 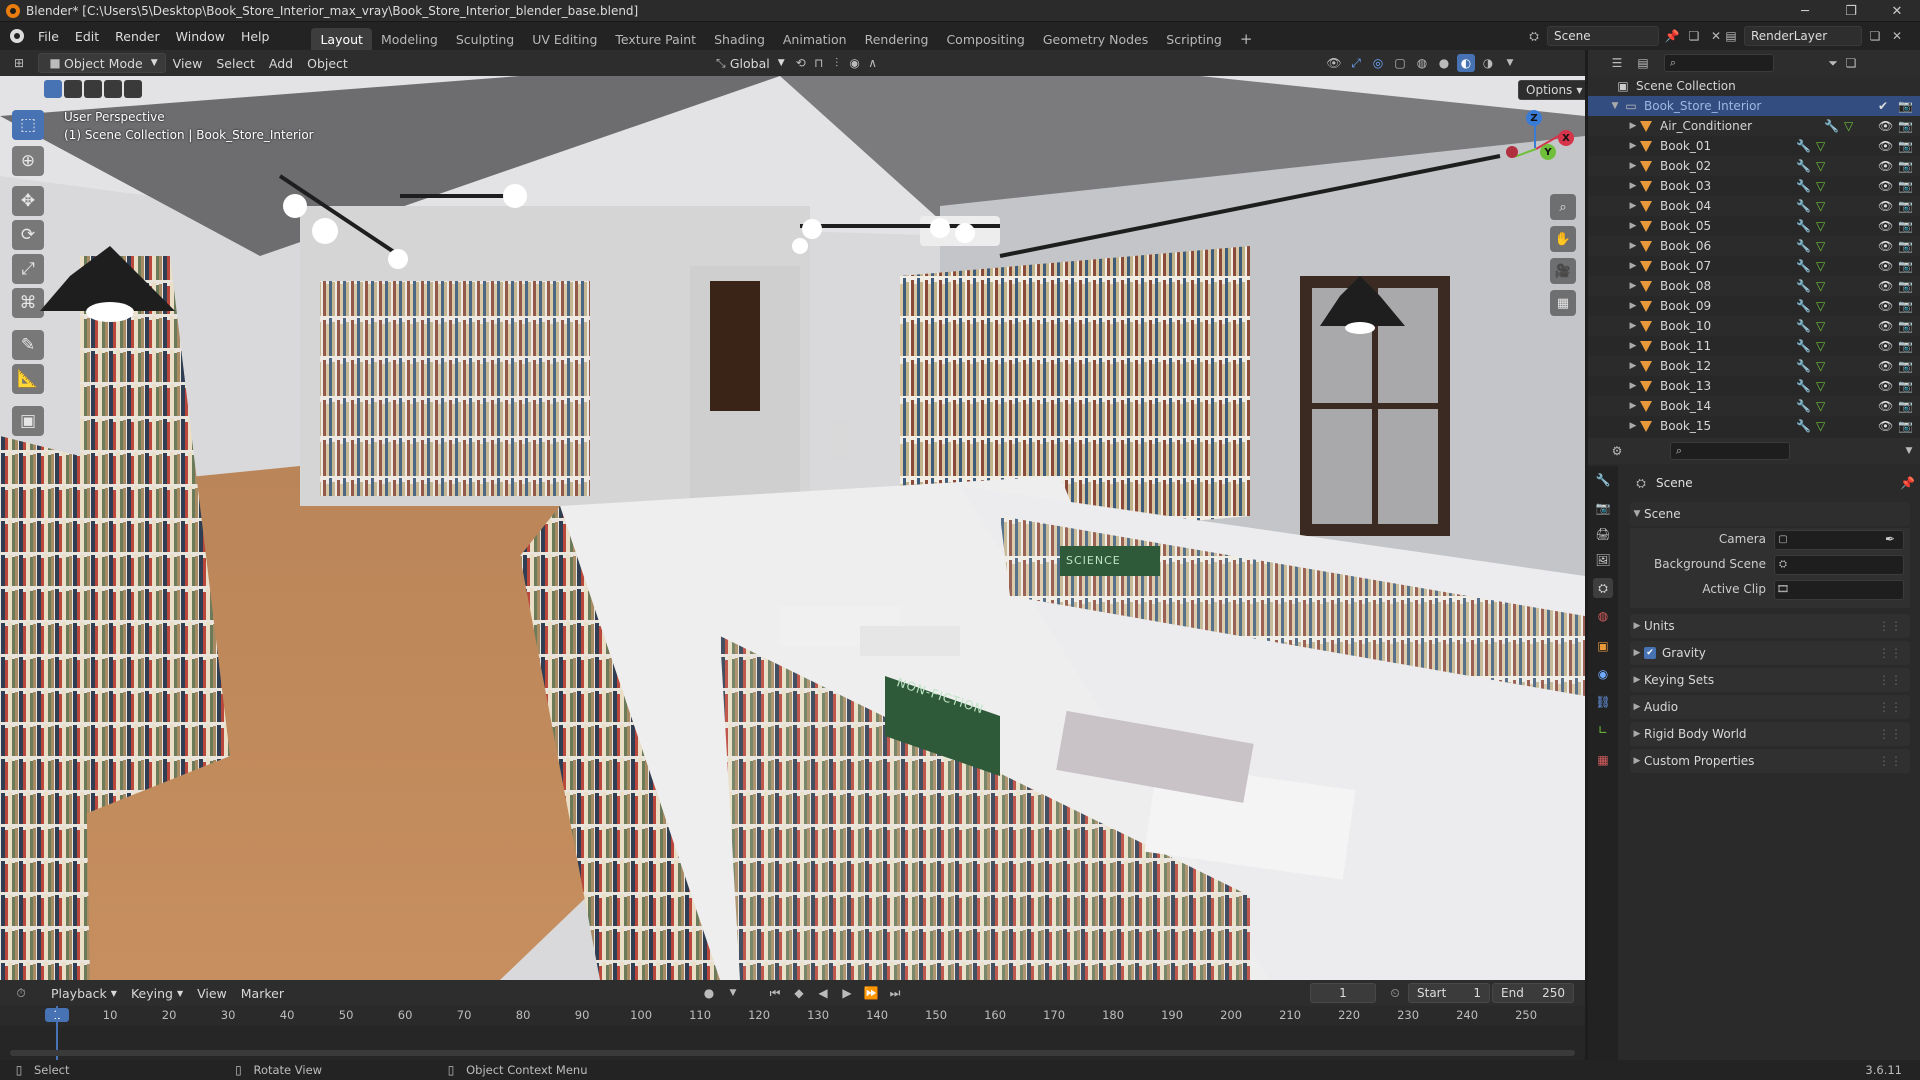 What do you see at coordinates (28, 269) in the screenshot?
I see `scale-icon: ⤢` at bounding box center [28, 269].